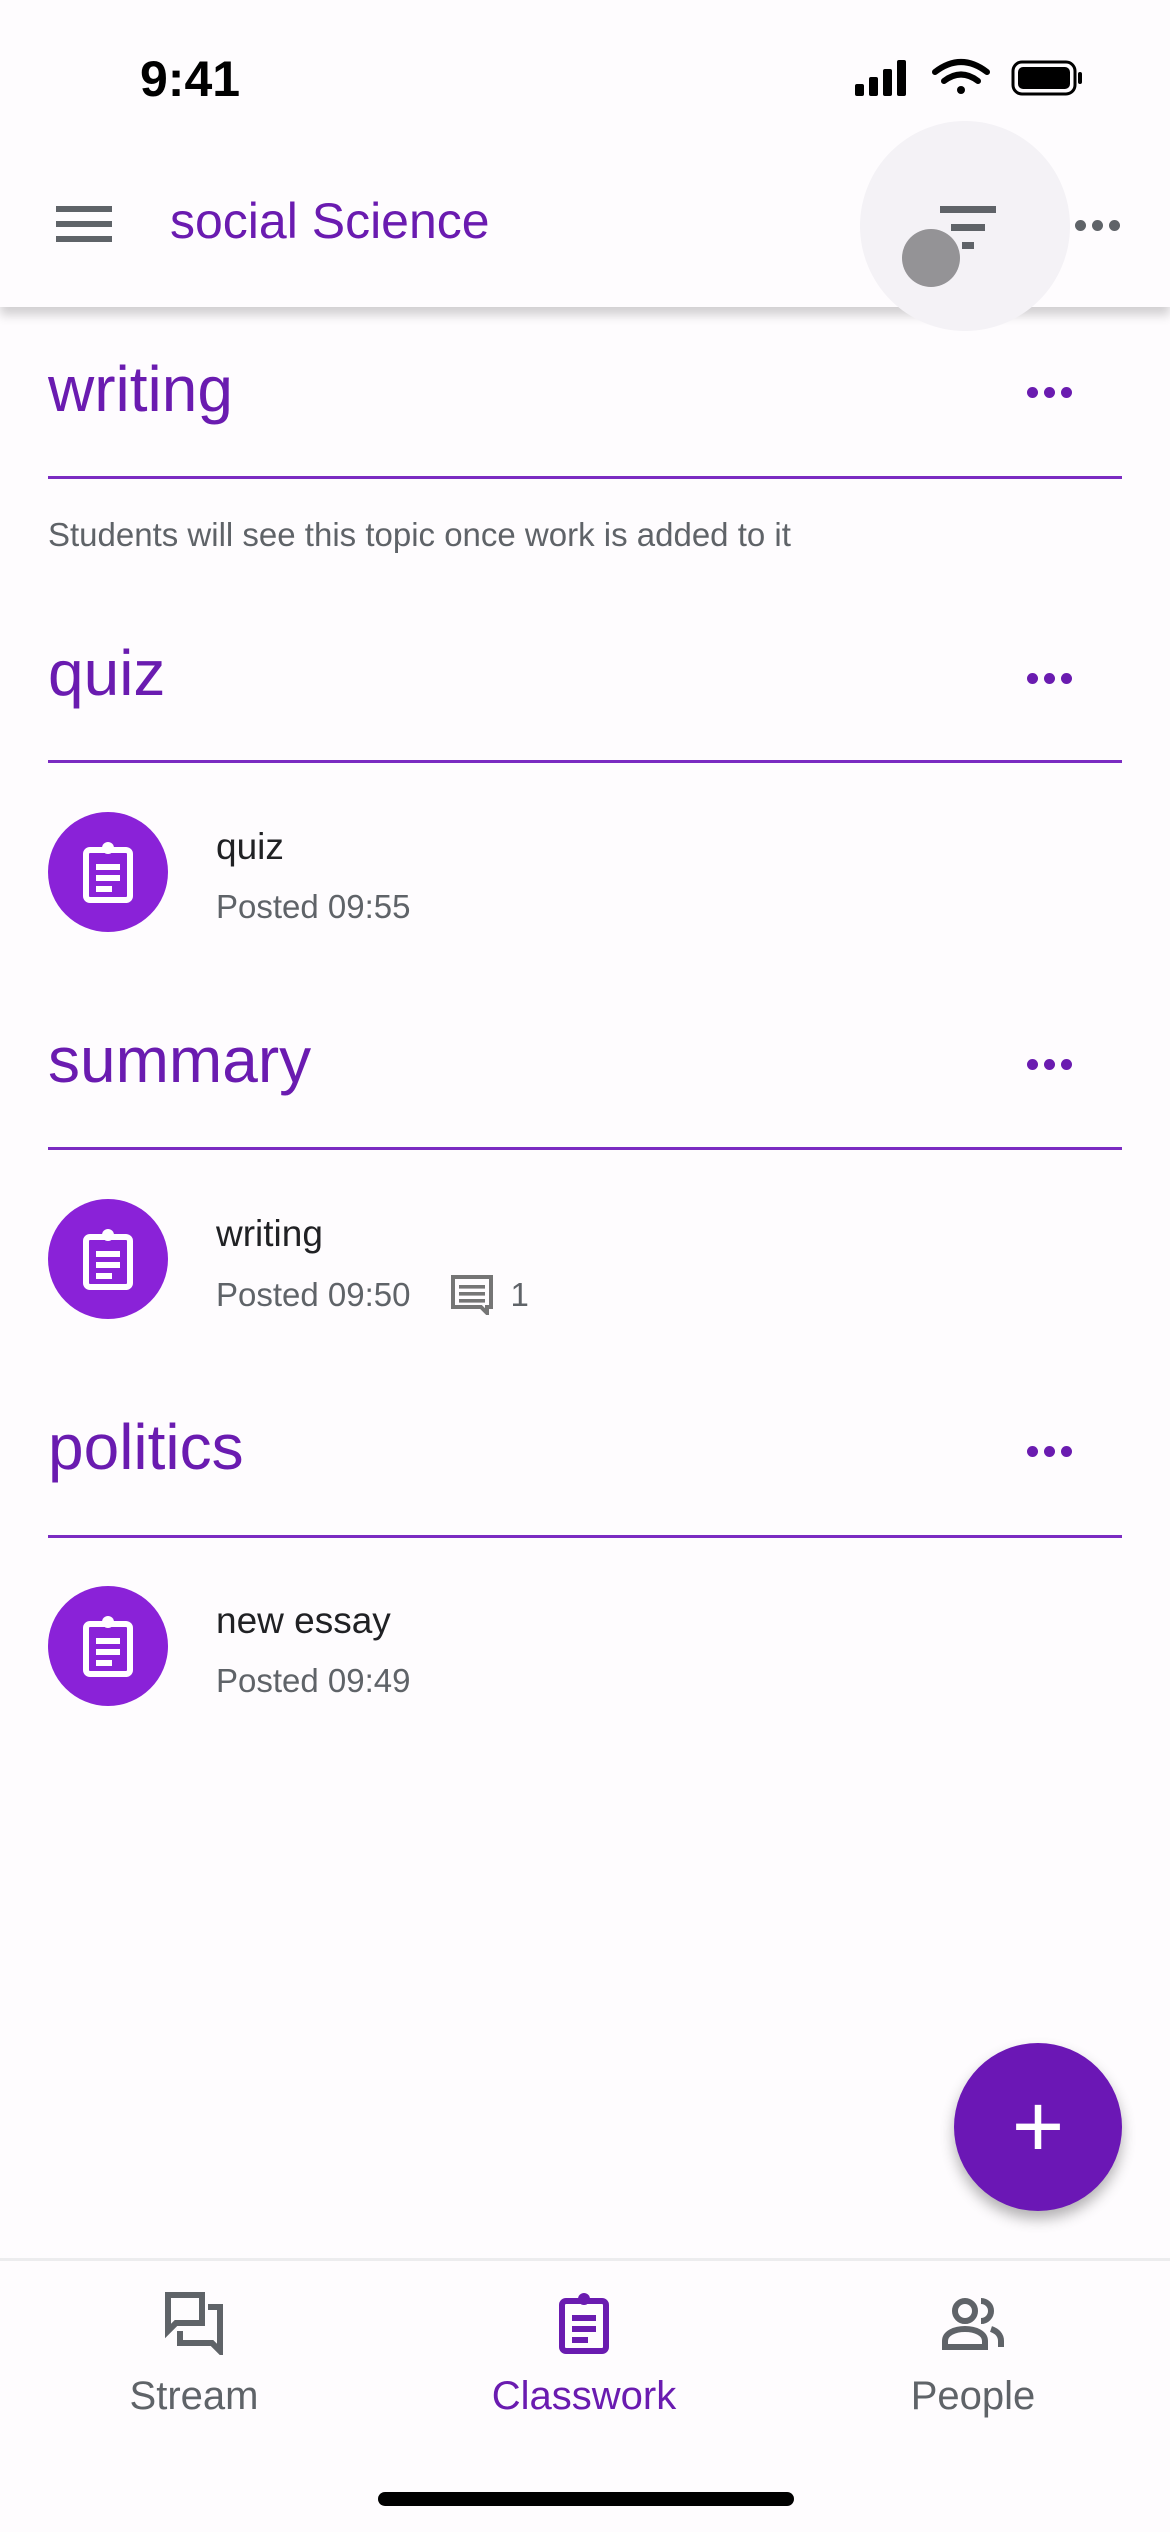  I want to click on more-icon, so click(1097, 225).